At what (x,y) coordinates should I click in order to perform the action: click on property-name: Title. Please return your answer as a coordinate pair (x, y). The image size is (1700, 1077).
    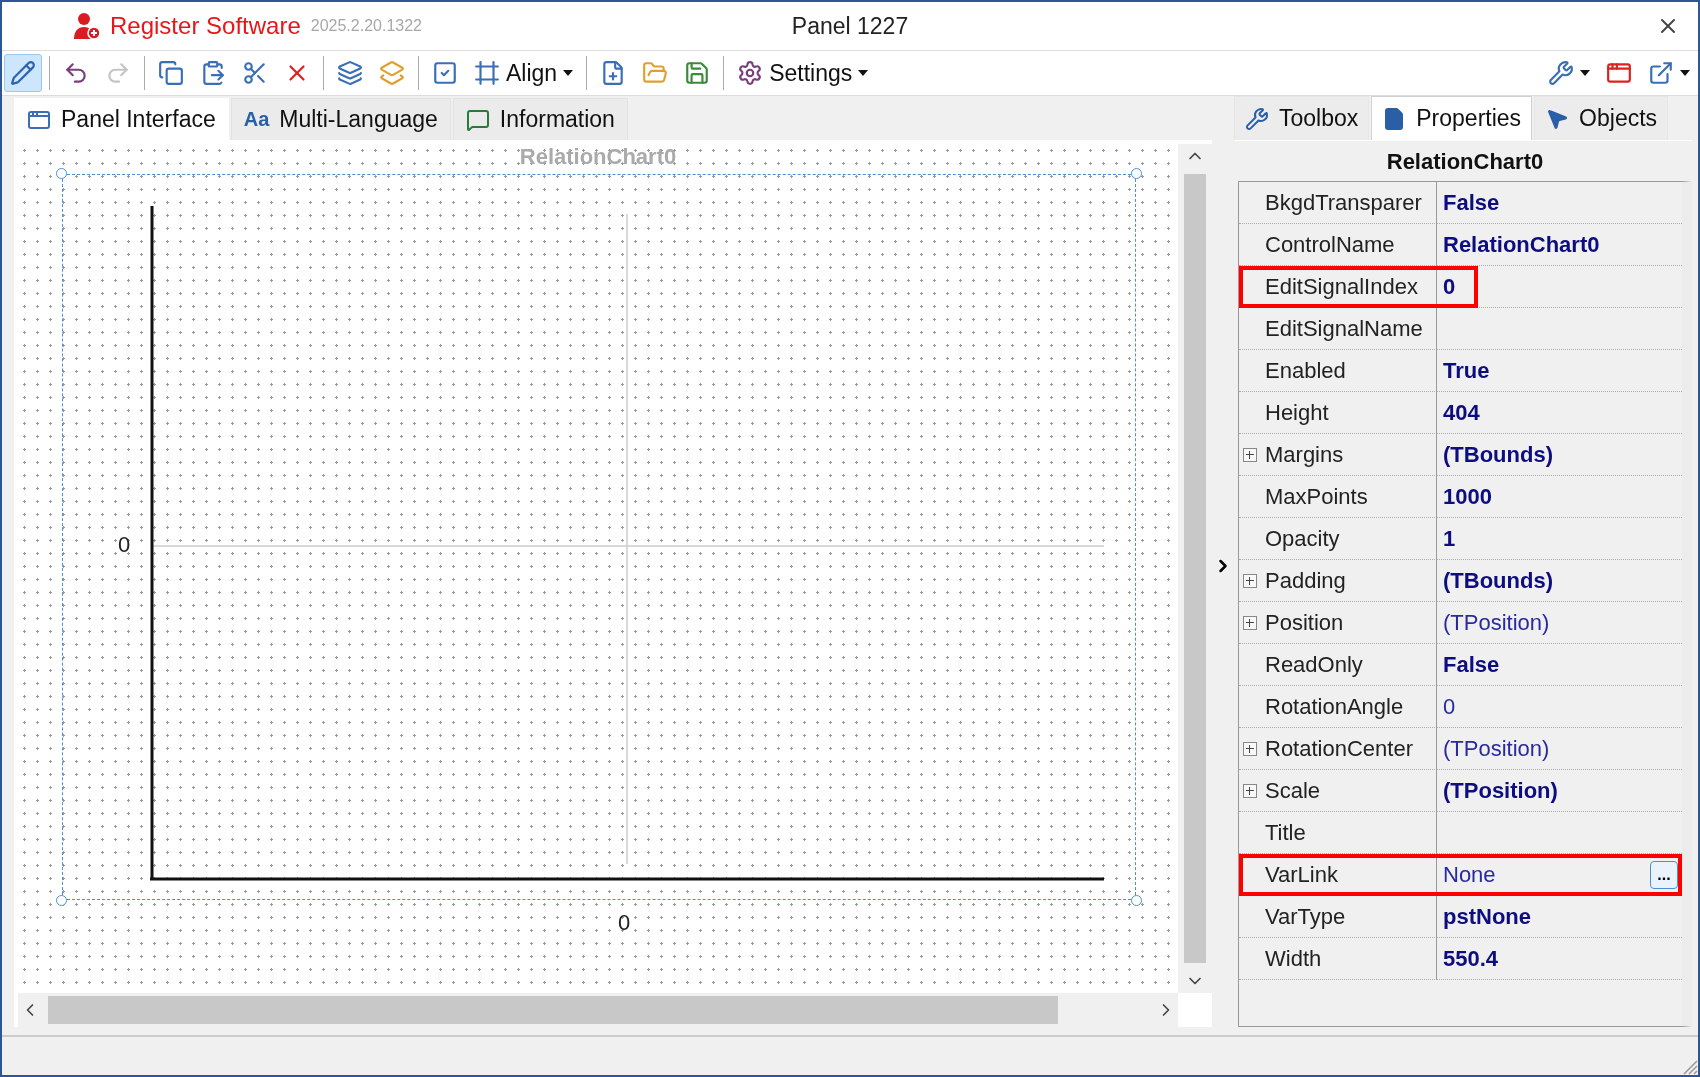
    Looking at the image, I should click on (1285, 832).